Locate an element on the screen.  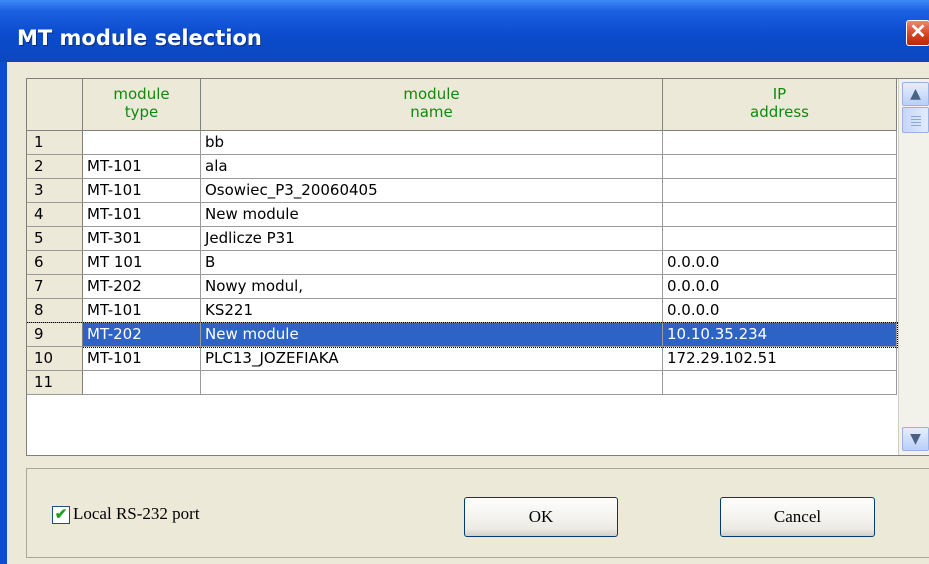
ip-address-cell: 10.10.35.234 is located at coordinates (780, 335).